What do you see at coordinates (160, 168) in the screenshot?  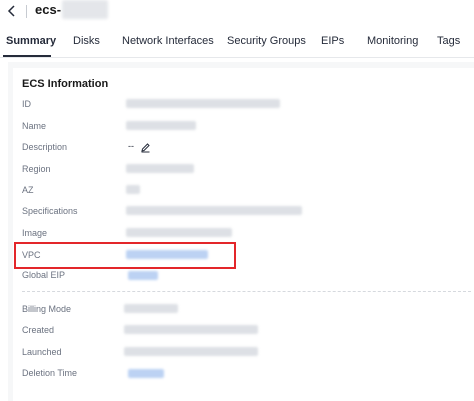 I see `redacted-region-value` at bounding box center [160, 168].